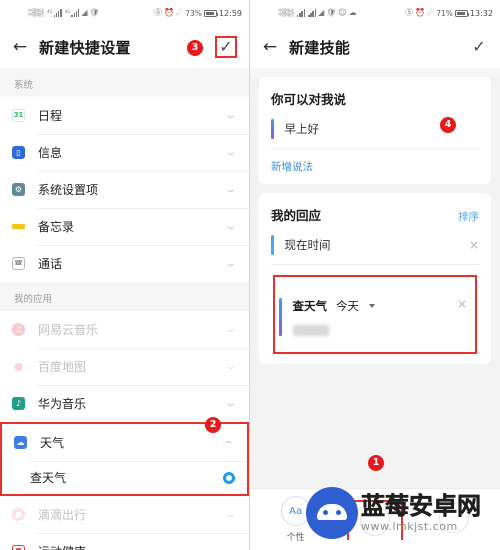 The width and height of the screenshot is (500, 550). What do you see at coordinates (124, 514) in the screenshot?
I see `list-item-didi: ● 滴滴出行 ⌄` at bounding box center [124, 514].